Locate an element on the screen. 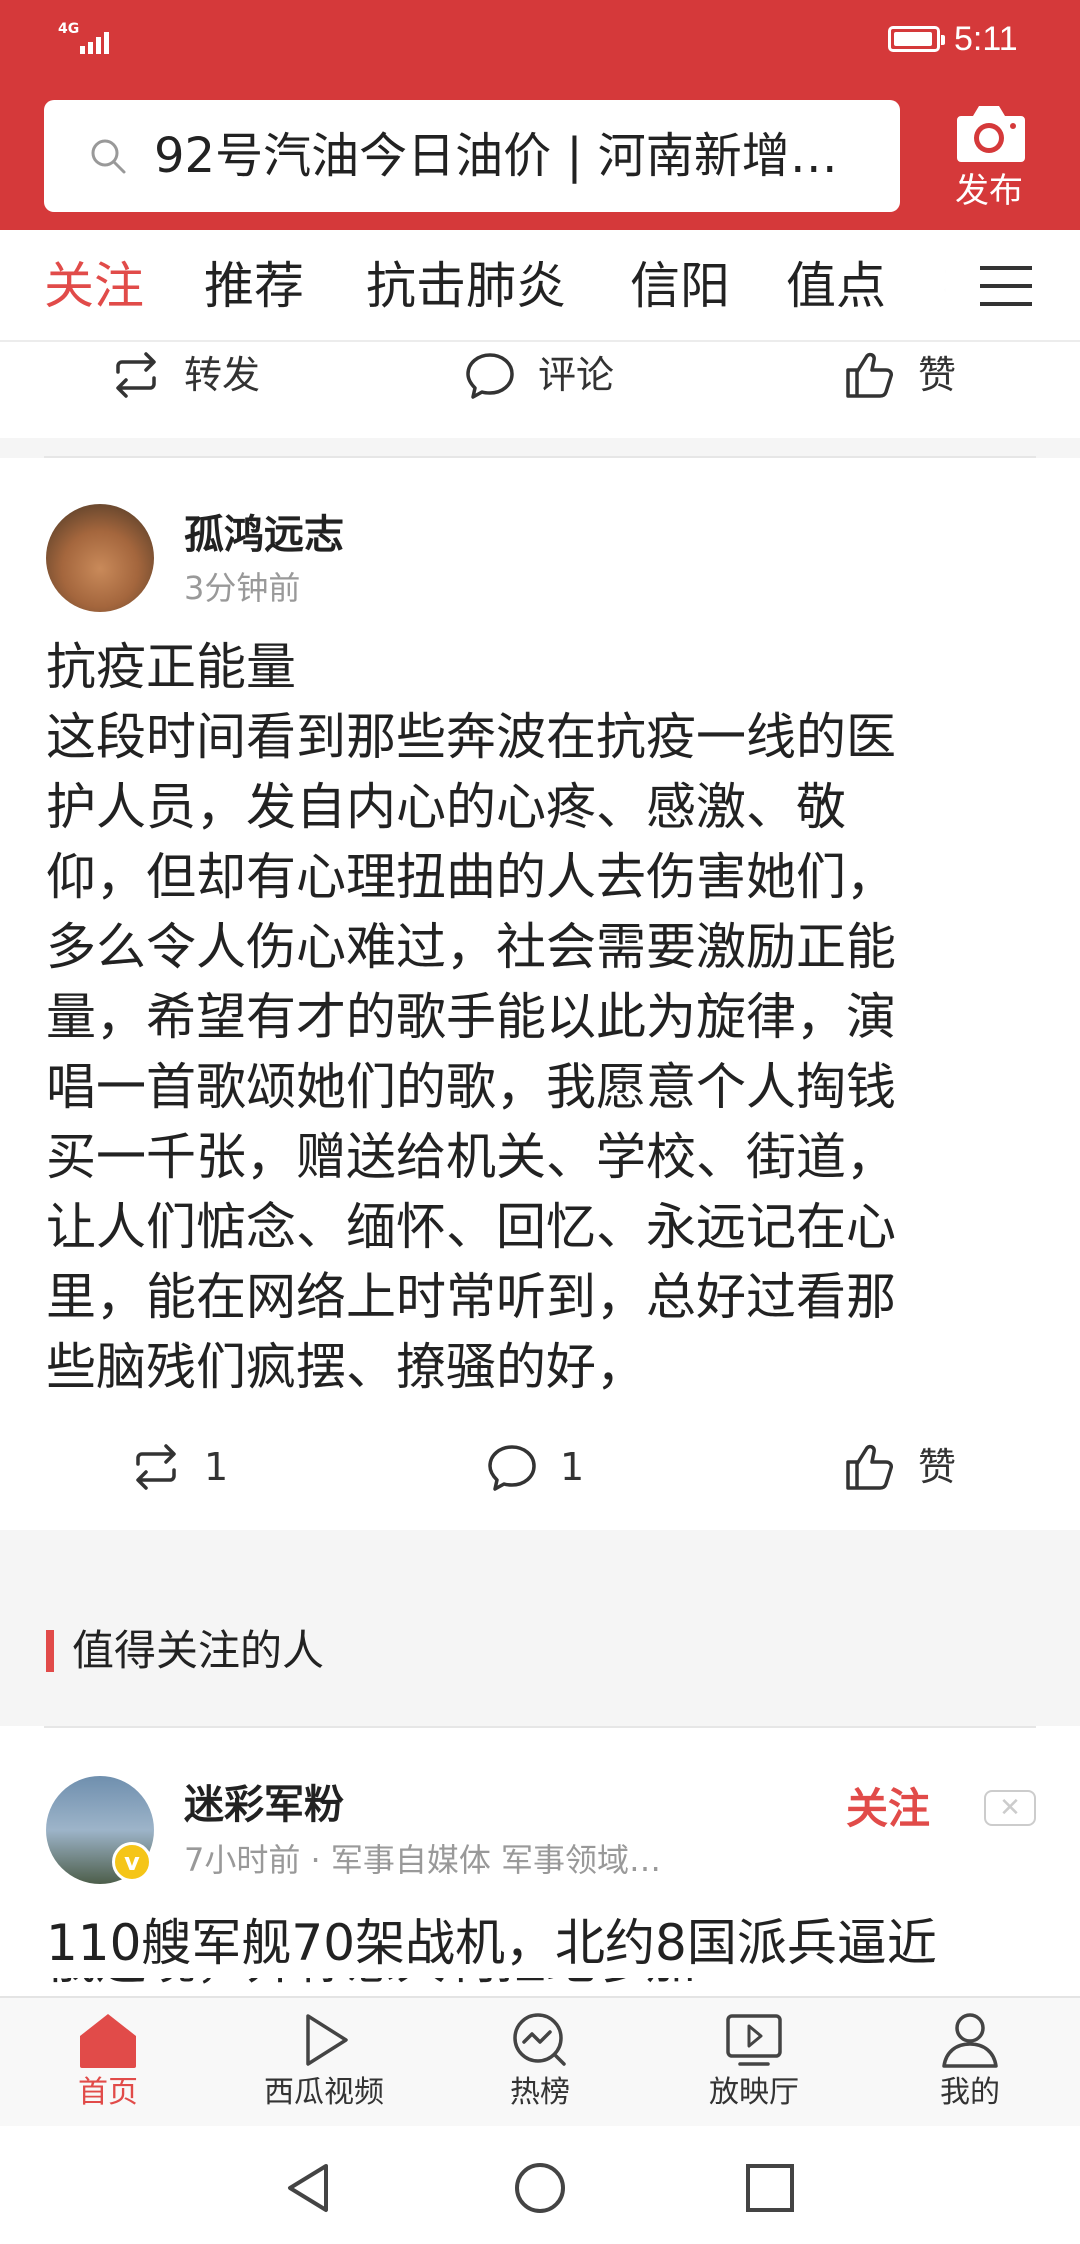 Image resolution: width=1080 pixels, height=2244 pixels. profile-icon is located at coordinates (970, 2040).